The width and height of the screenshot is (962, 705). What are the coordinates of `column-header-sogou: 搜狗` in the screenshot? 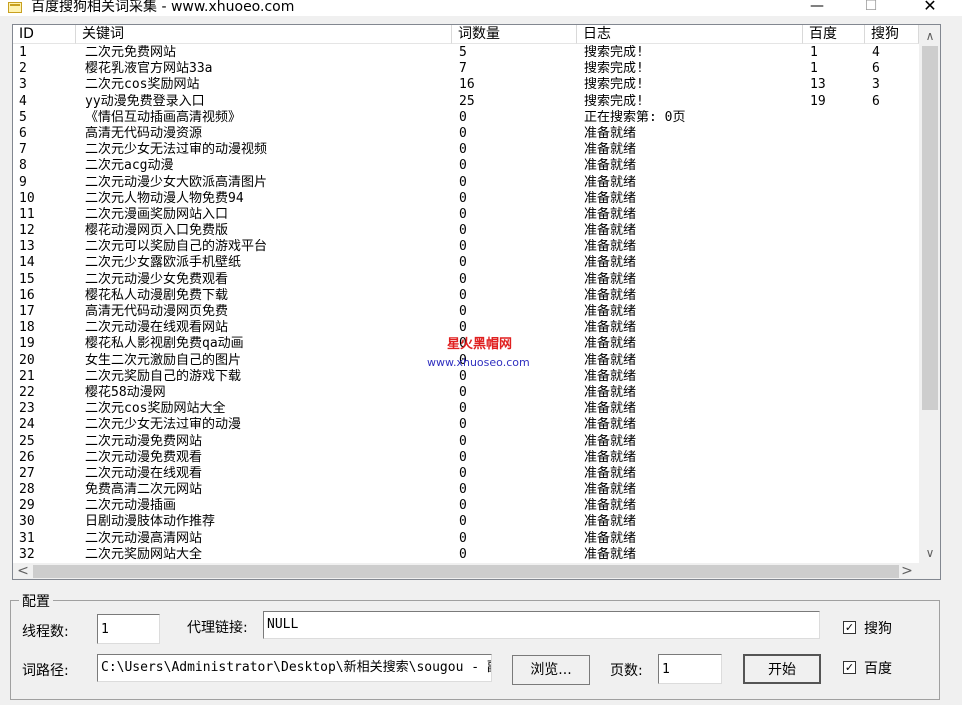 It's located at (892, 34).